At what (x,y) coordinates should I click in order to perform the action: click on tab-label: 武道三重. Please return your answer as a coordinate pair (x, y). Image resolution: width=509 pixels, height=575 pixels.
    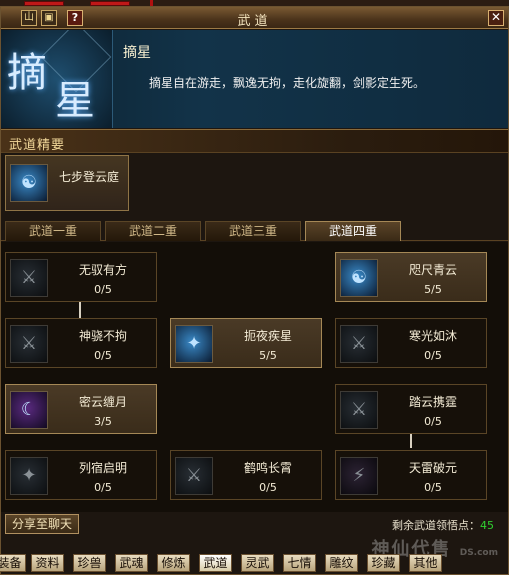
    Looking at the image, I should click on (252, 231).